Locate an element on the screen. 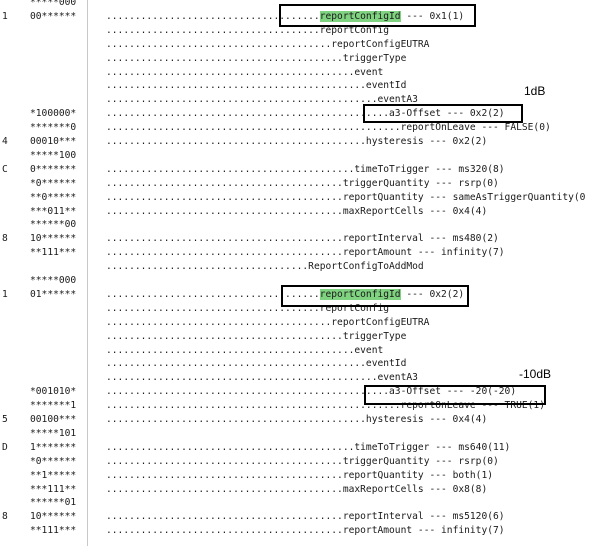 The width and height of the screenshot is (607, 546). field-label: maxReportCells --- 0x4(4) is located at coordinates (415, 211).